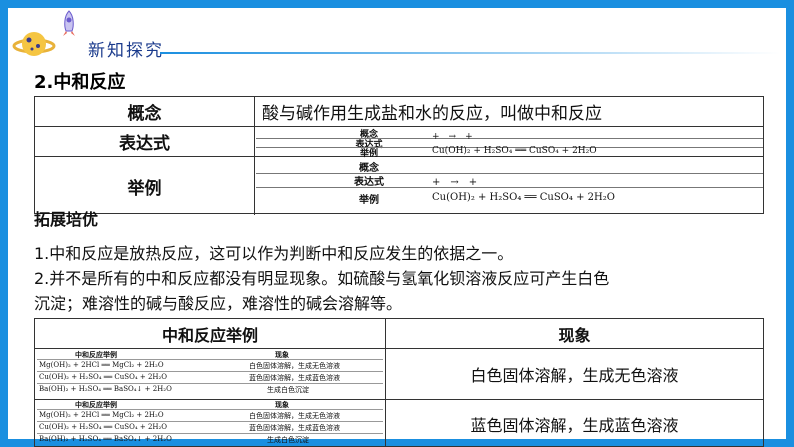 The image size is (794, 447). Describe the element at coordinates (218, 303) in the screenshot. I see `extension-point-2-cont: 沉淀；难溶性的碱与酸反应，难溶性的碱会溶解等。` at that location.